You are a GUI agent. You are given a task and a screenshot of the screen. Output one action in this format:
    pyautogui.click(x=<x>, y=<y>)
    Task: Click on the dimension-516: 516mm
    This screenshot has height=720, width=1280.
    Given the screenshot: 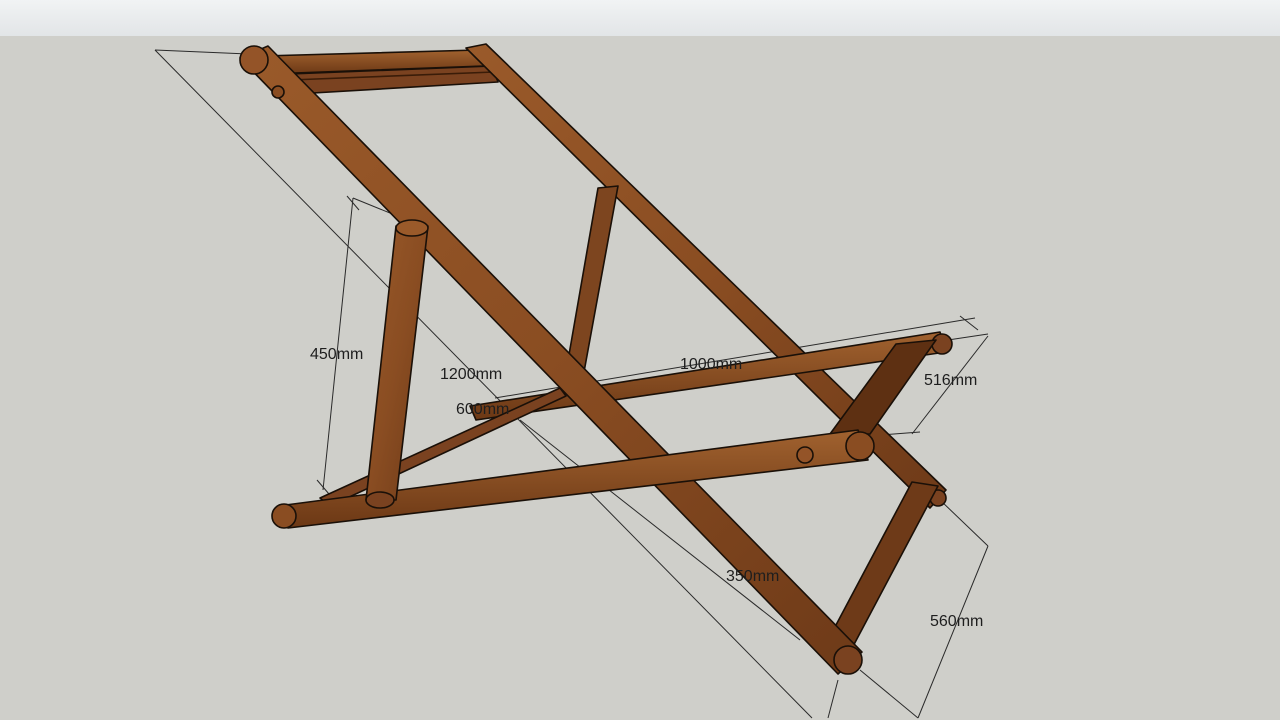 What is the action you would take?
    pyautogui.click(x=950, y=380)
    